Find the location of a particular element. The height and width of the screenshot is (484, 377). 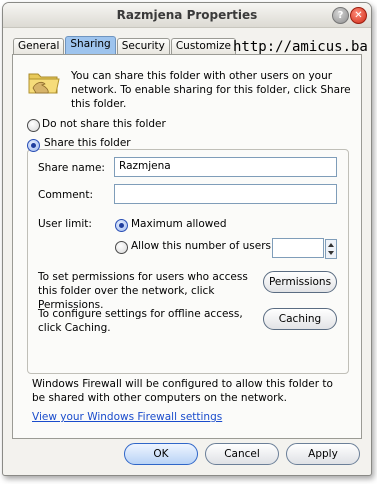

title-bar: Razmjena Properties ? ✕ is located at coordinates (187, 15).